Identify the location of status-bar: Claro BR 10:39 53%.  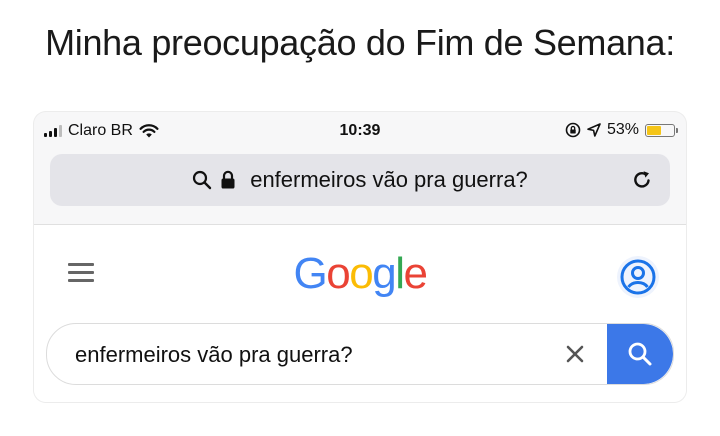
(360, 131).